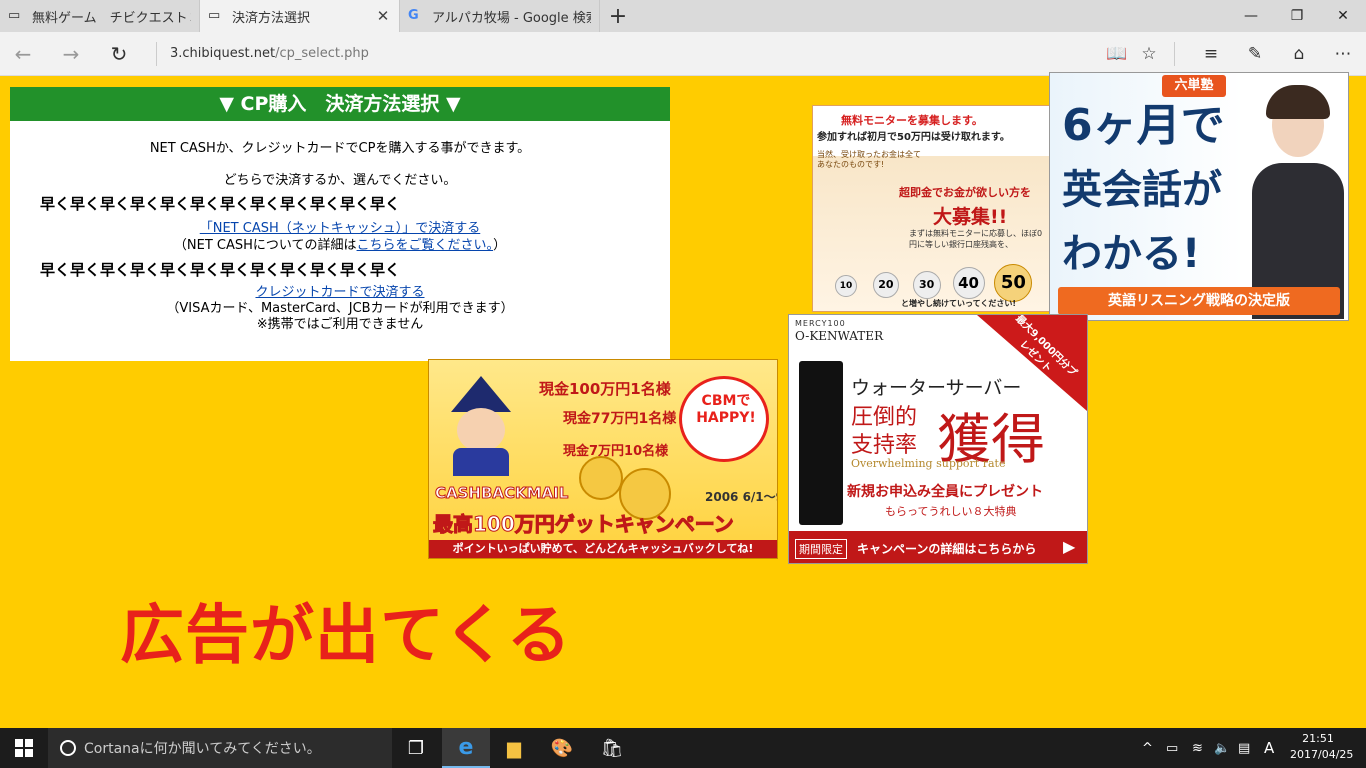  I want to click on witch-character-image, so click(482, 426).